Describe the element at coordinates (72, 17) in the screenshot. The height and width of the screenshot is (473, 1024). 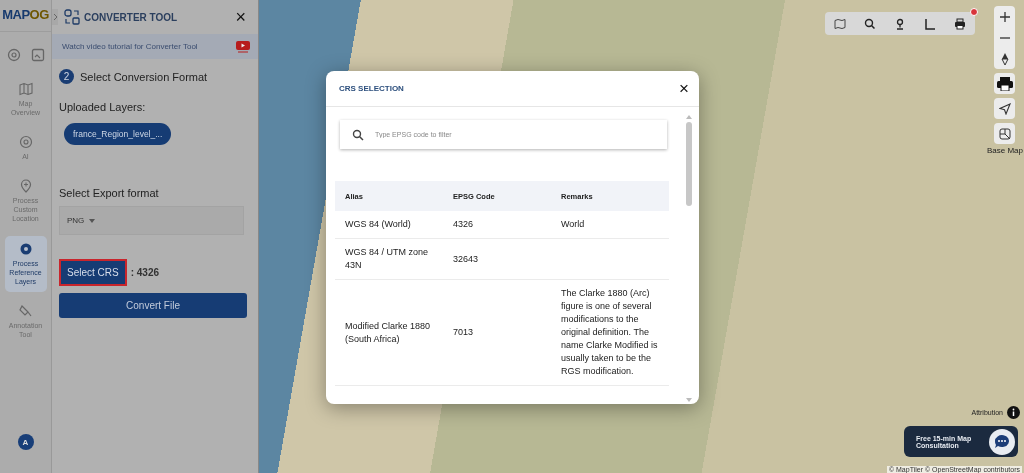
I see `converter-icon` at that location.